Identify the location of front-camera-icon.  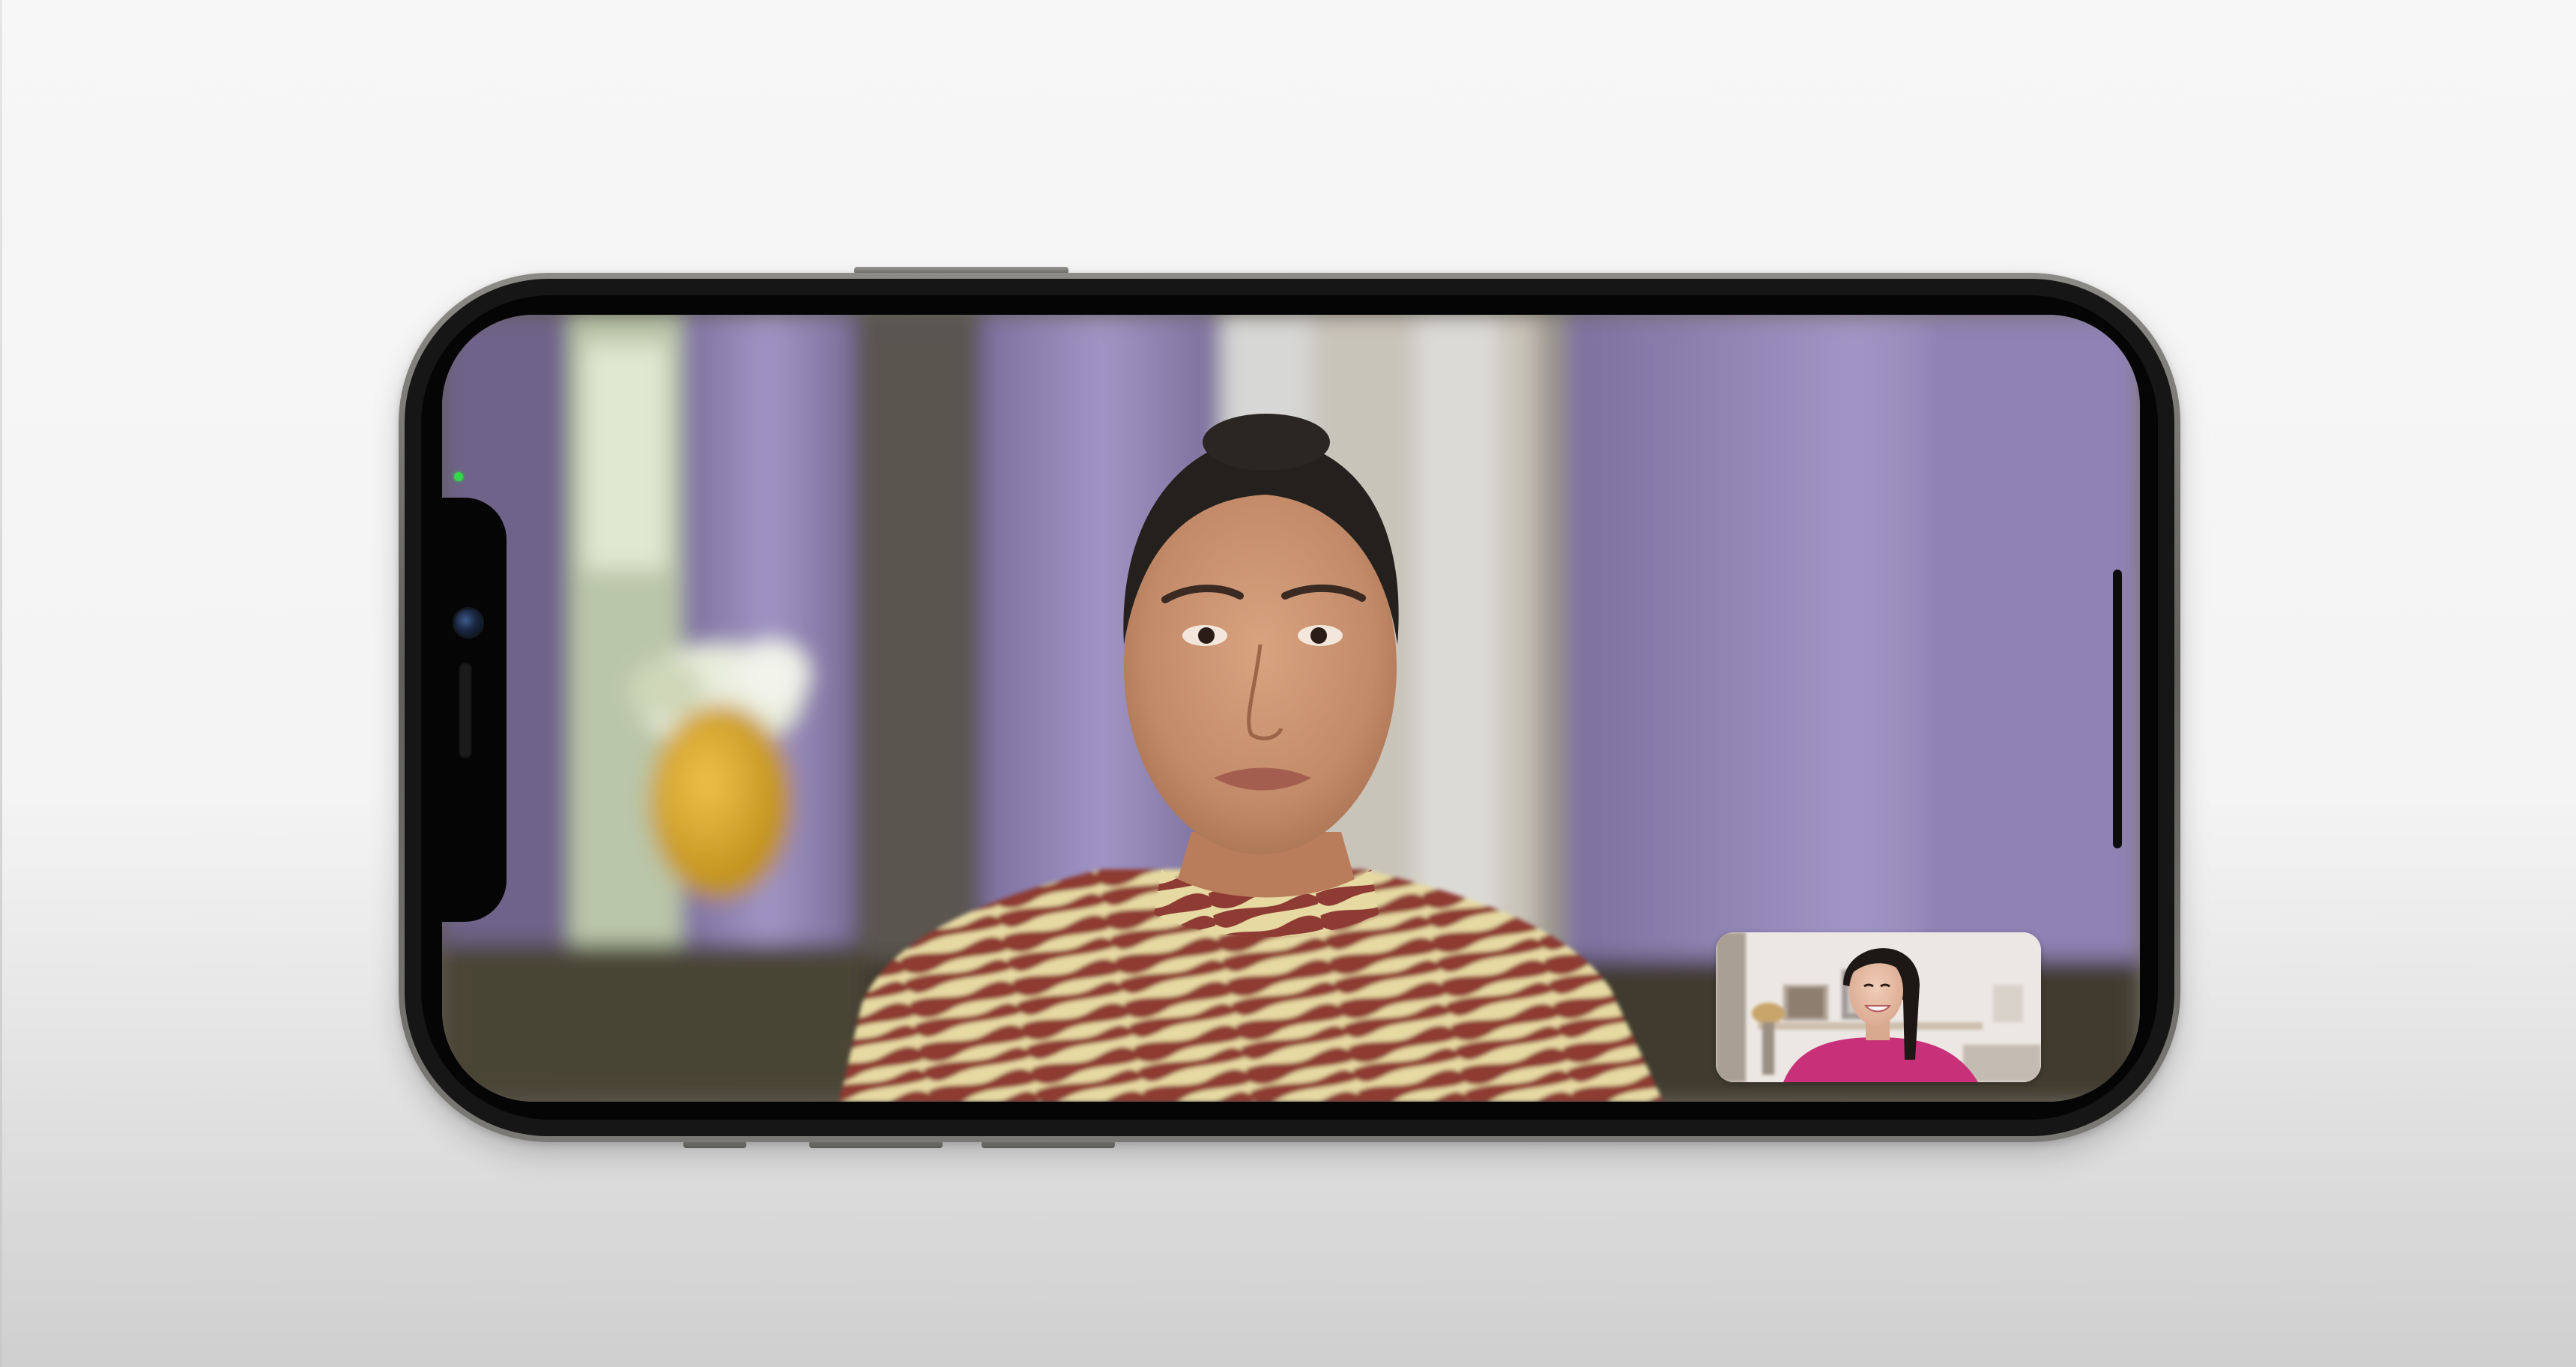
(468, 623).